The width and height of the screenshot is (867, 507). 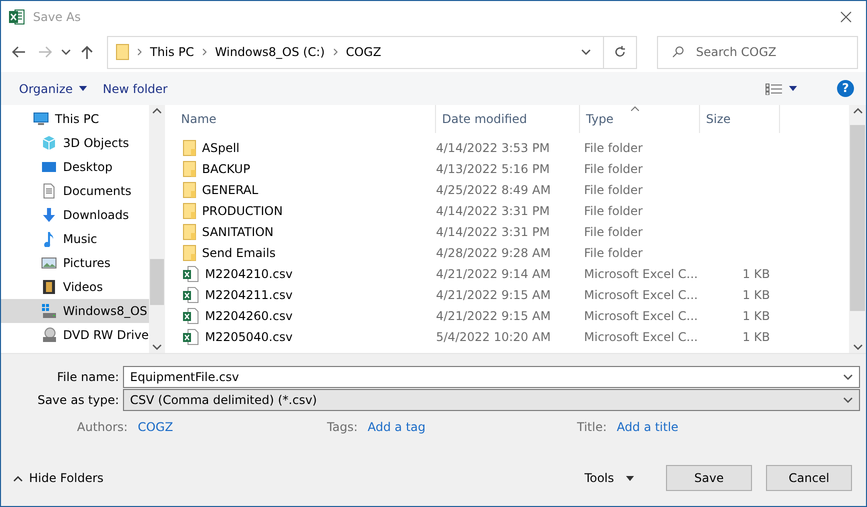 I want to click on breadcrumb: COGZ, so click(x=364, y=52).